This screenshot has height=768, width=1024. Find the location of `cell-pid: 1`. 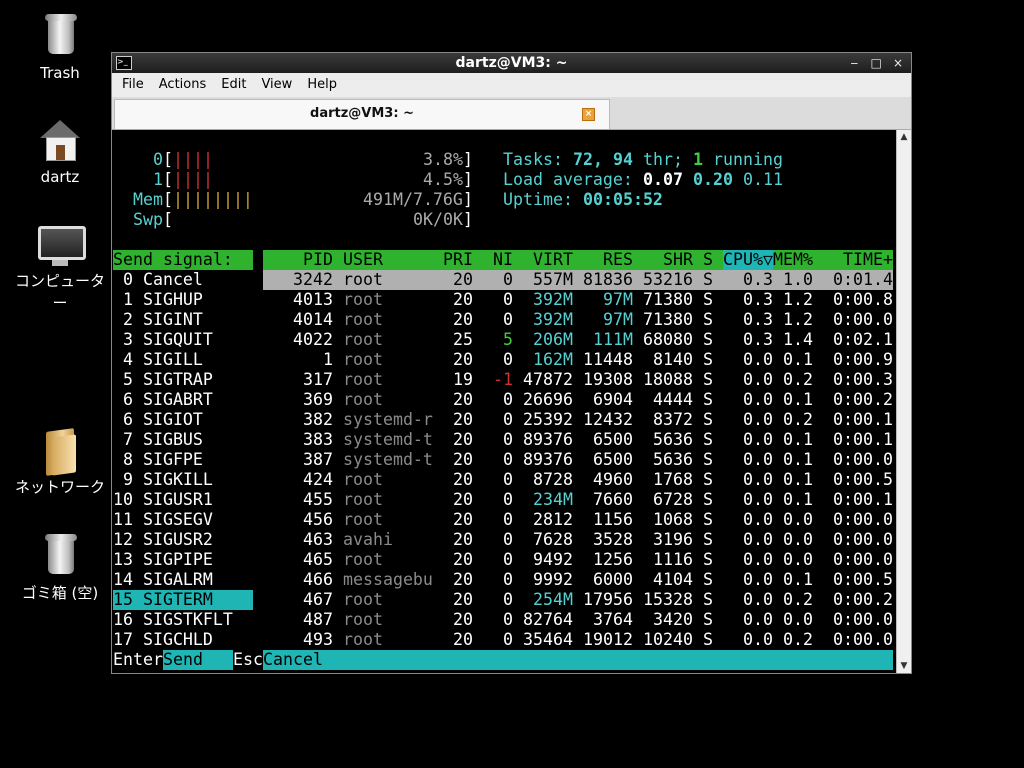

cell-pid: 1 is located at coordinates (328, 359).